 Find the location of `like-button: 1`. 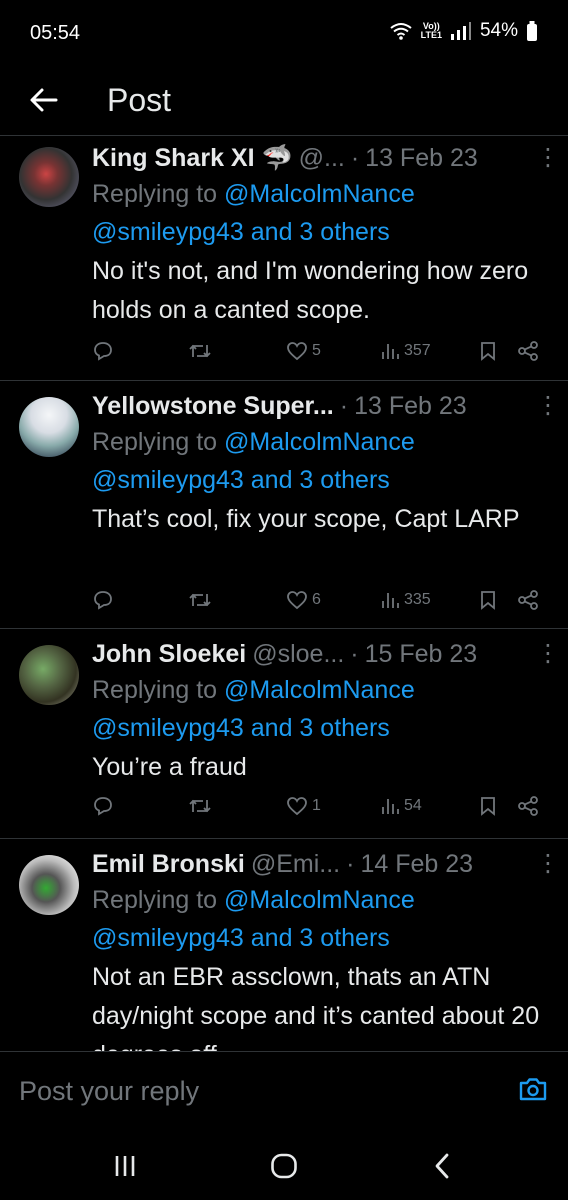

like-button: 1 is located at coordinates (303, 806).